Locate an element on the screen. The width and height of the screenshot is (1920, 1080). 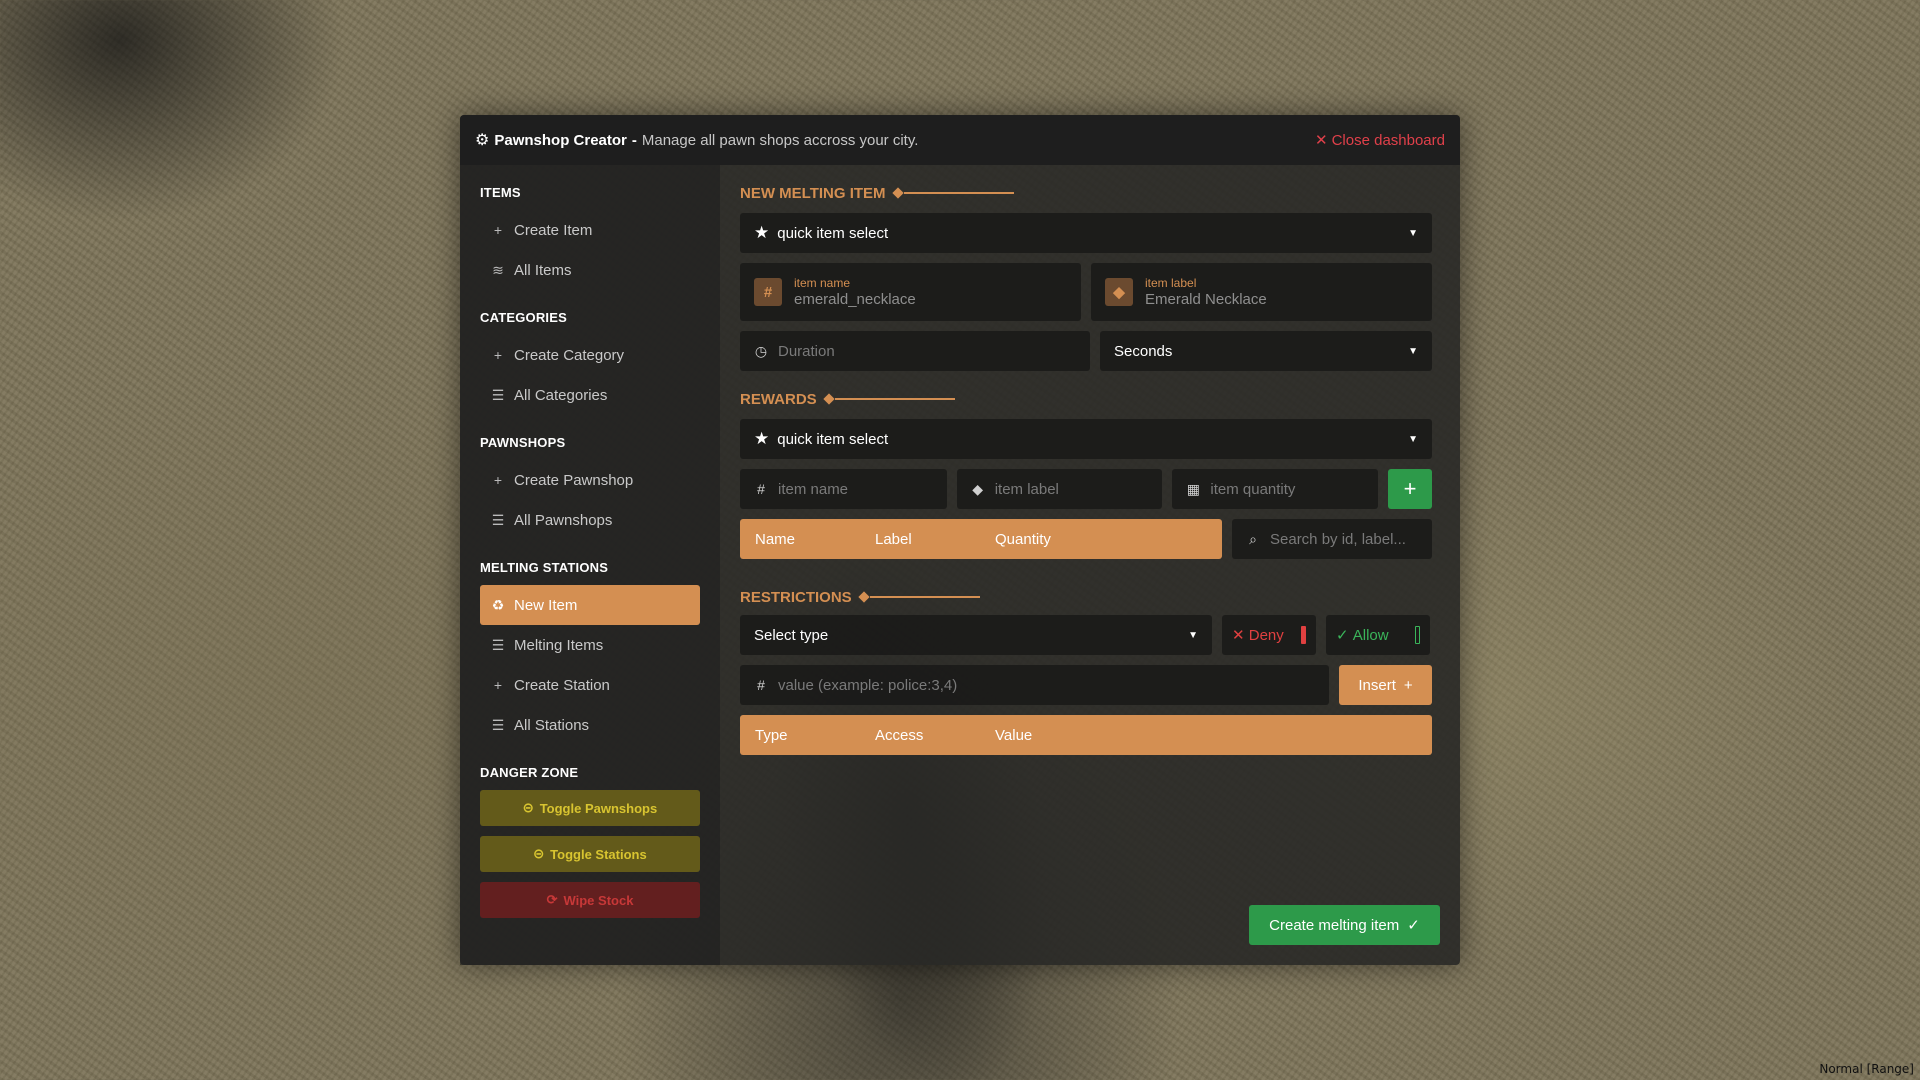
double-check-icon: ✓ is located at coordinates (1413, 925).